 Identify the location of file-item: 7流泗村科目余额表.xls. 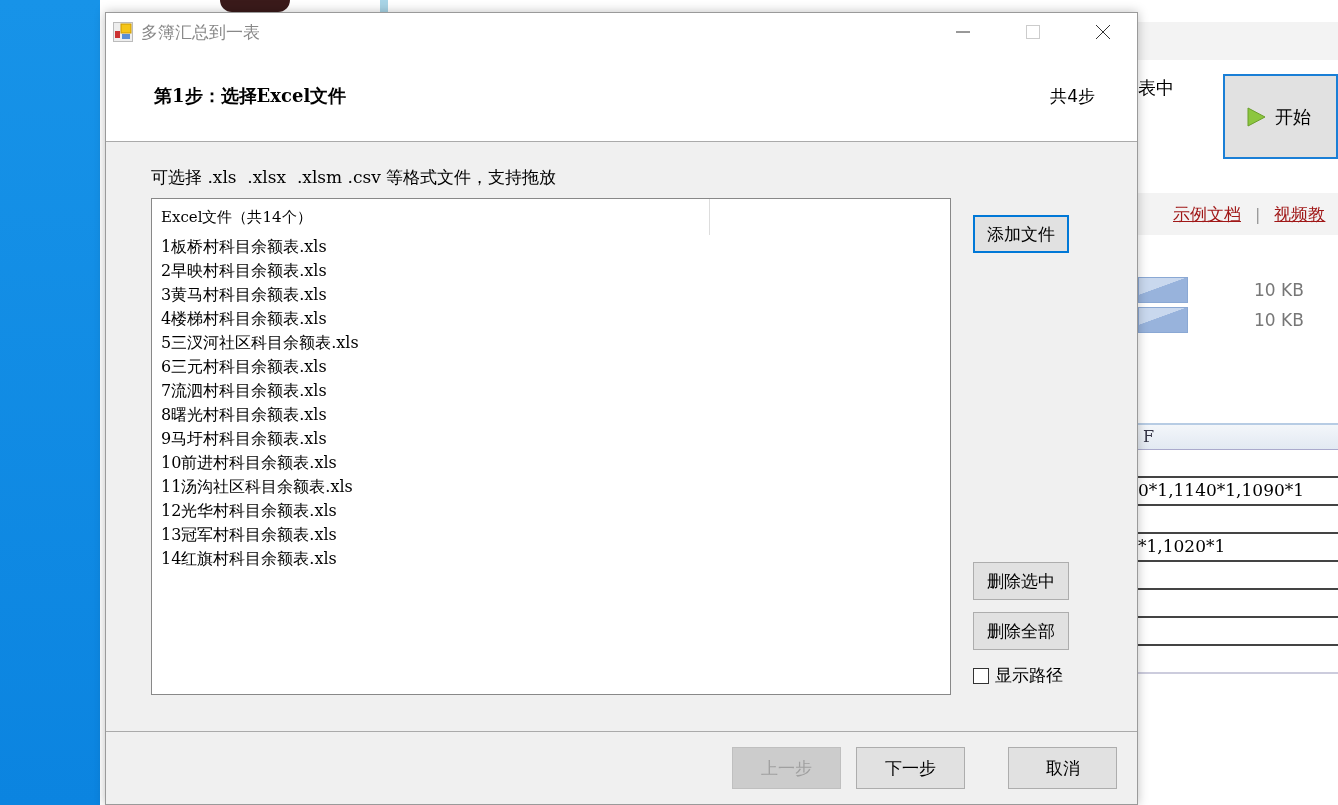
(244, 391).